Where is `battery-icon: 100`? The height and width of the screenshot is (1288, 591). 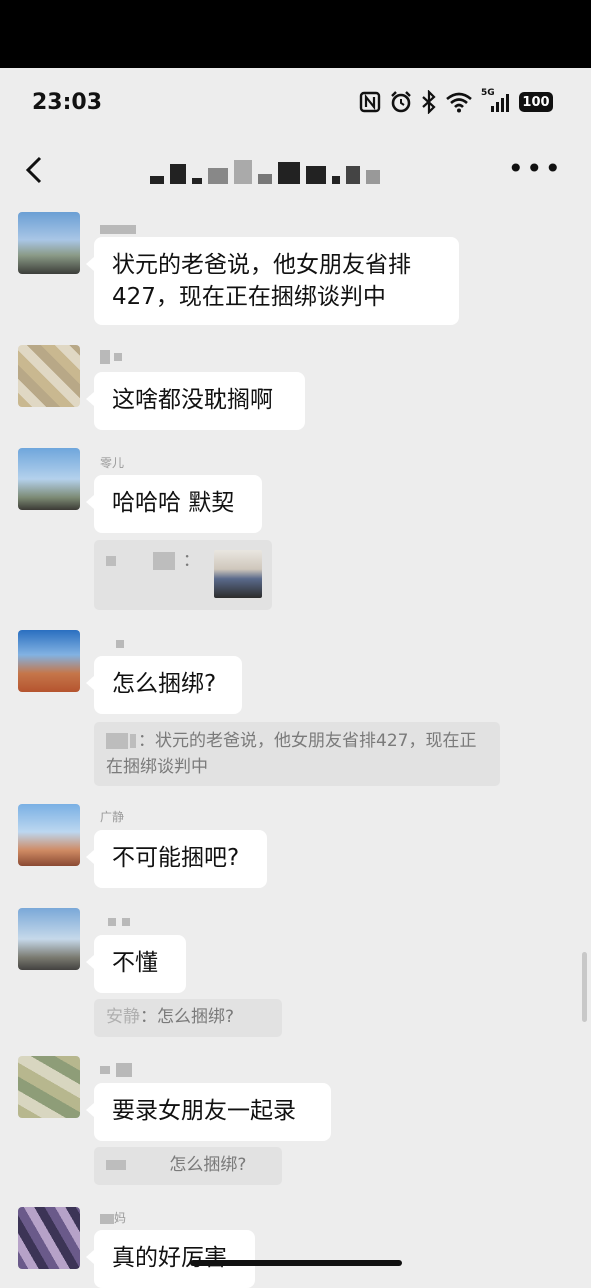 battery-icon: 100 is located at coordinates (536, 102).